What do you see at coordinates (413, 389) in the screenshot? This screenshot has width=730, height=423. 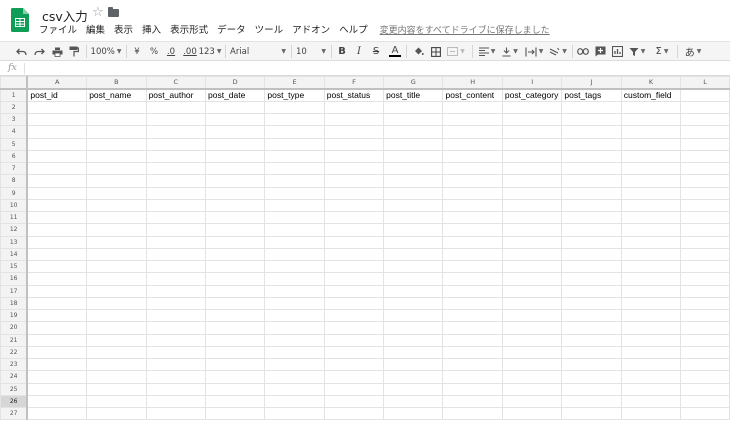 I see `cell-g25` at bounding box center [413, 389].